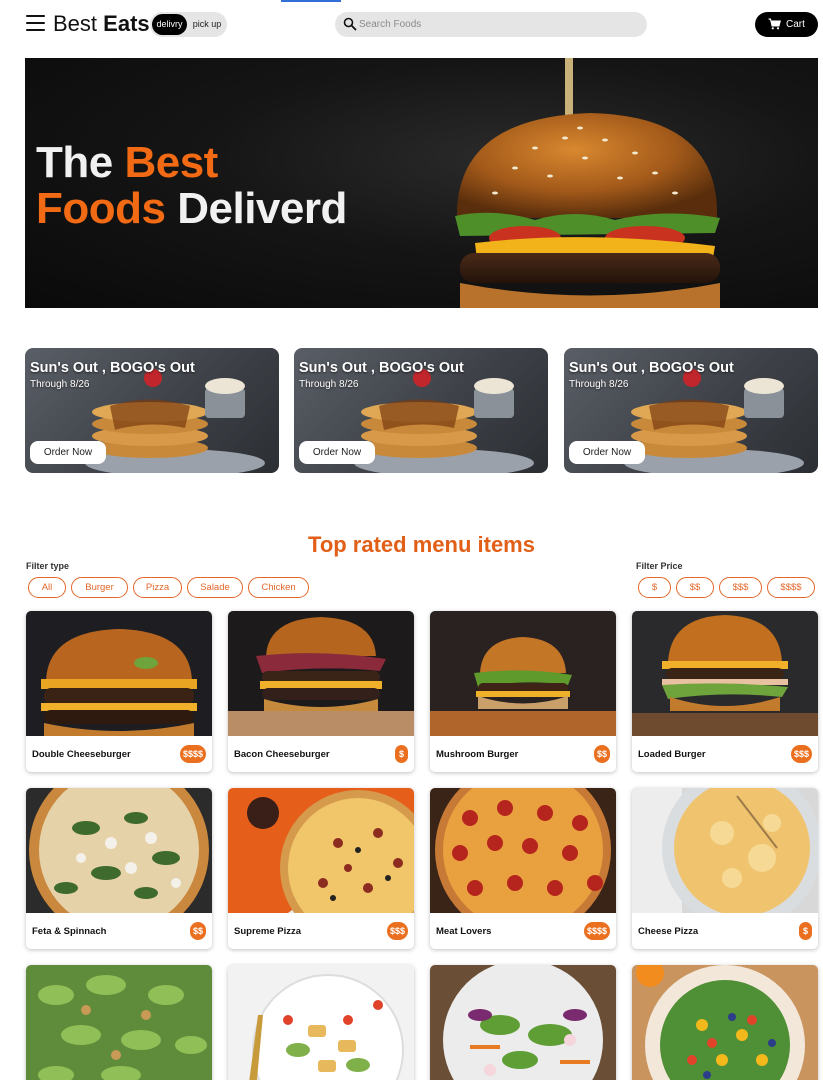 Image resolution: width=823 pixels, height=1080 pixels. What do you see at coordinates (587, 183) in the screenshot?
I see `hero-burger-image` at bounding box center [587, 183].